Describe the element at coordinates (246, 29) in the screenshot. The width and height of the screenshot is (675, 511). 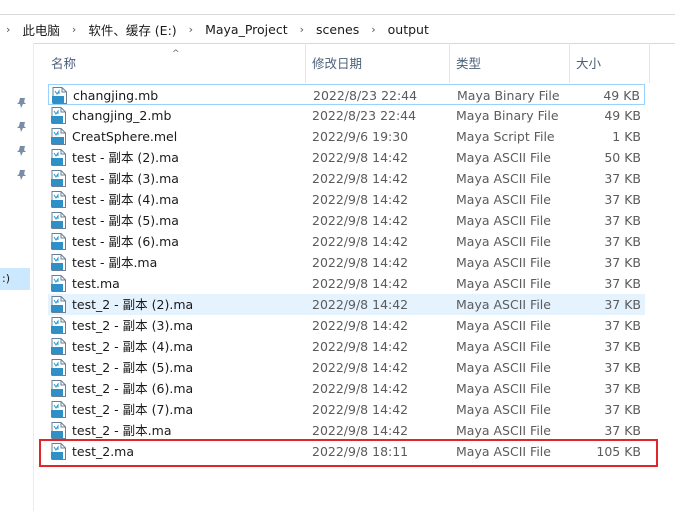
I see `breadcrumb-maya-project: Maya_Project` at that location.